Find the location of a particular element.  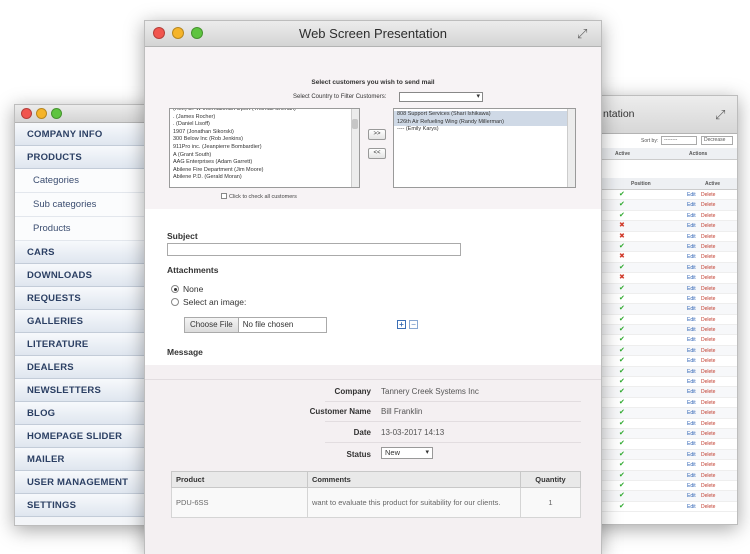

expand-icon: ⤢ is located at coordinates (584, 34).